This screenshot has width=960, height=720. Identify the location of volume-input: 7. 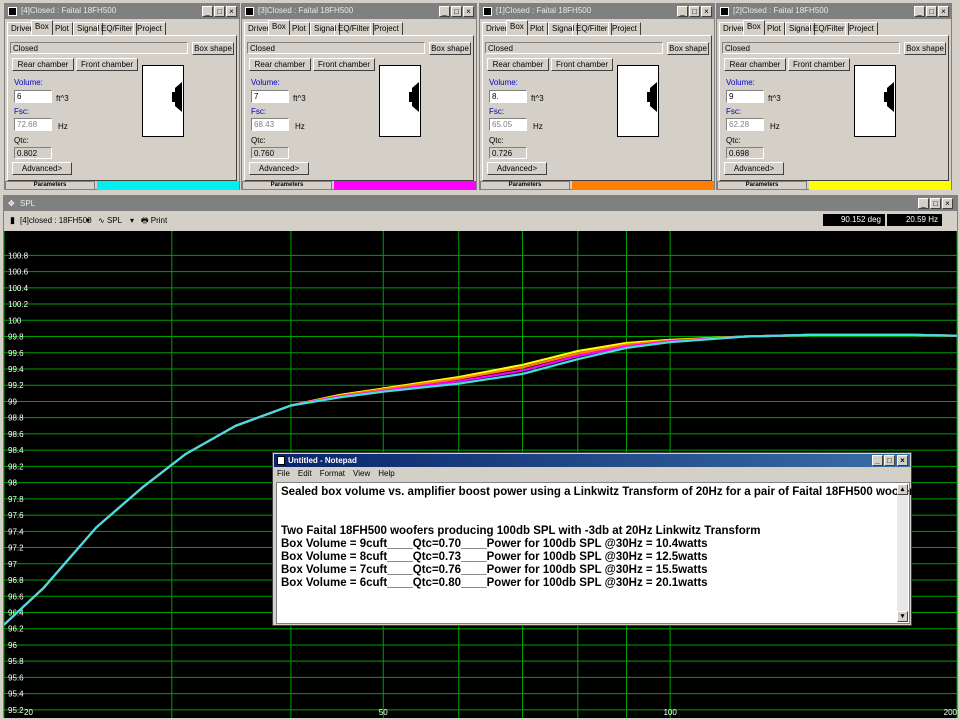
(270, 96).